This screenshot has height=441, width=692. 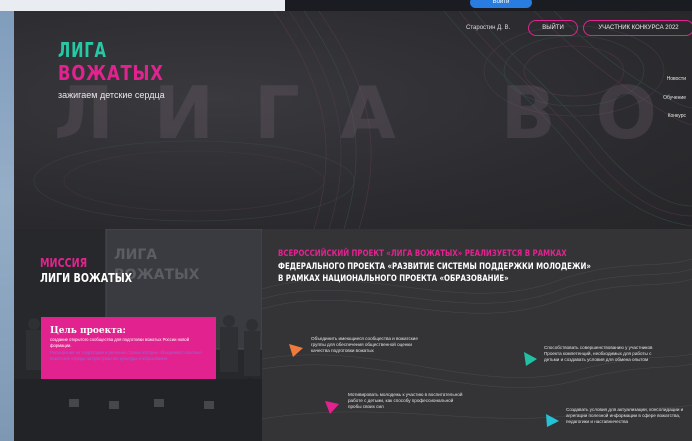 I want to click on logo-line2: ВОЖАТЫХ, so click(x=111, y=73).